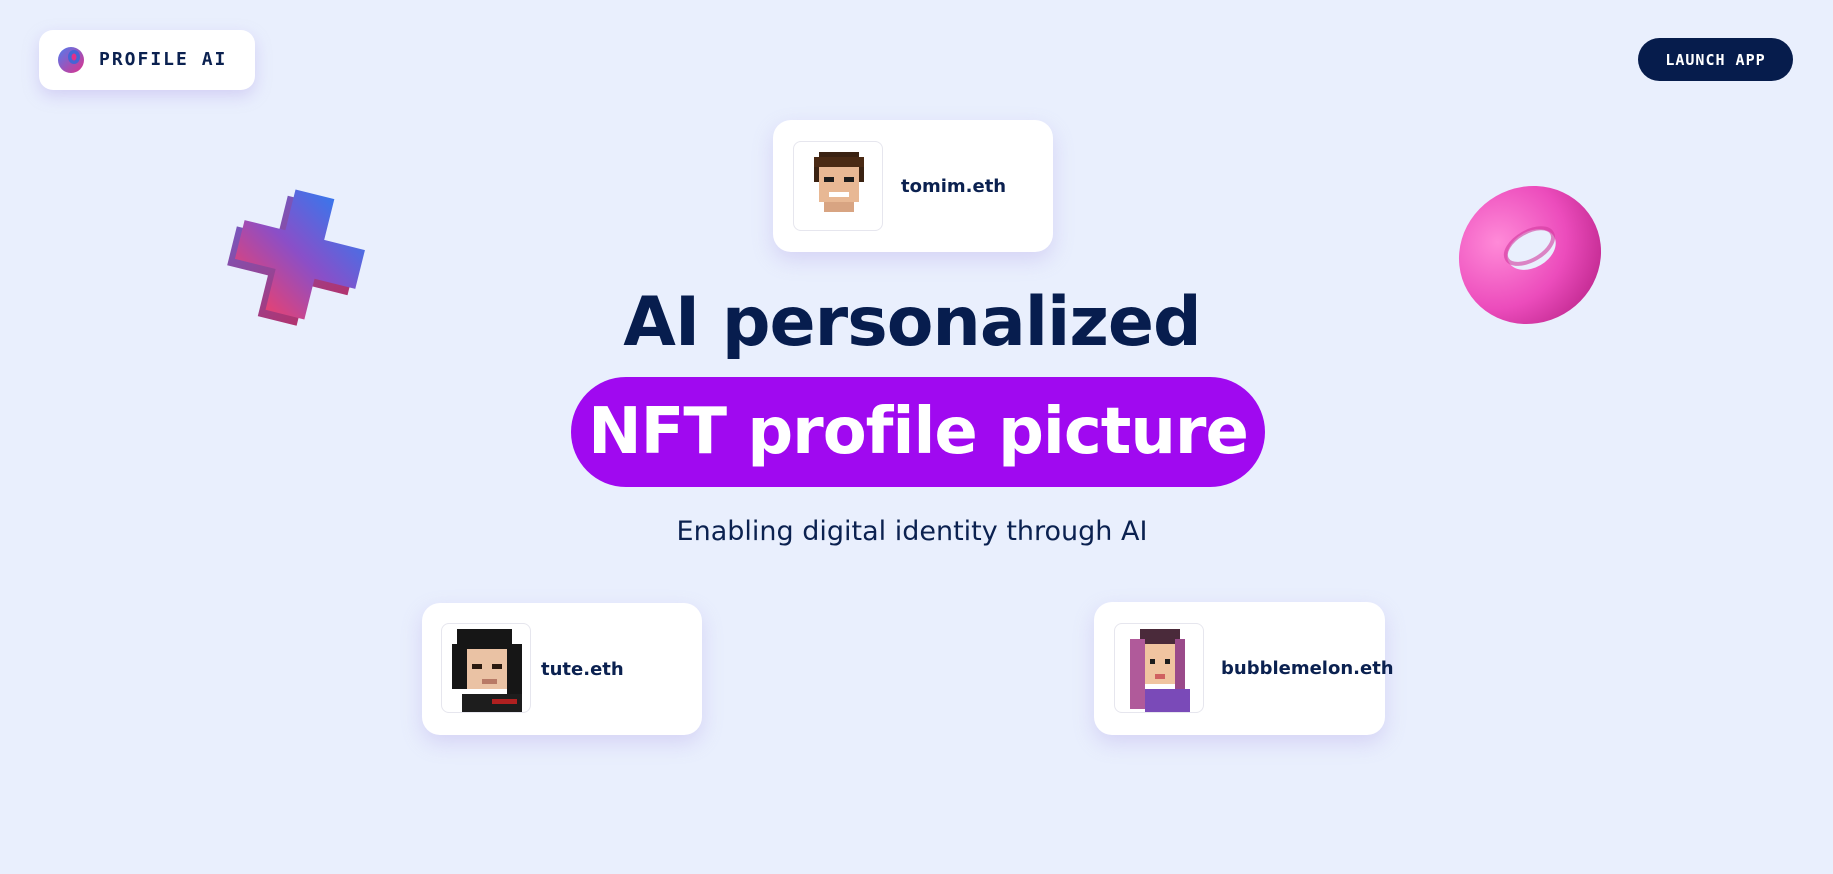  What do you see at coordinates (71, 60) in the screenshot?
I see `profile-ai-logo-icon` at bounding box center [71, 60].